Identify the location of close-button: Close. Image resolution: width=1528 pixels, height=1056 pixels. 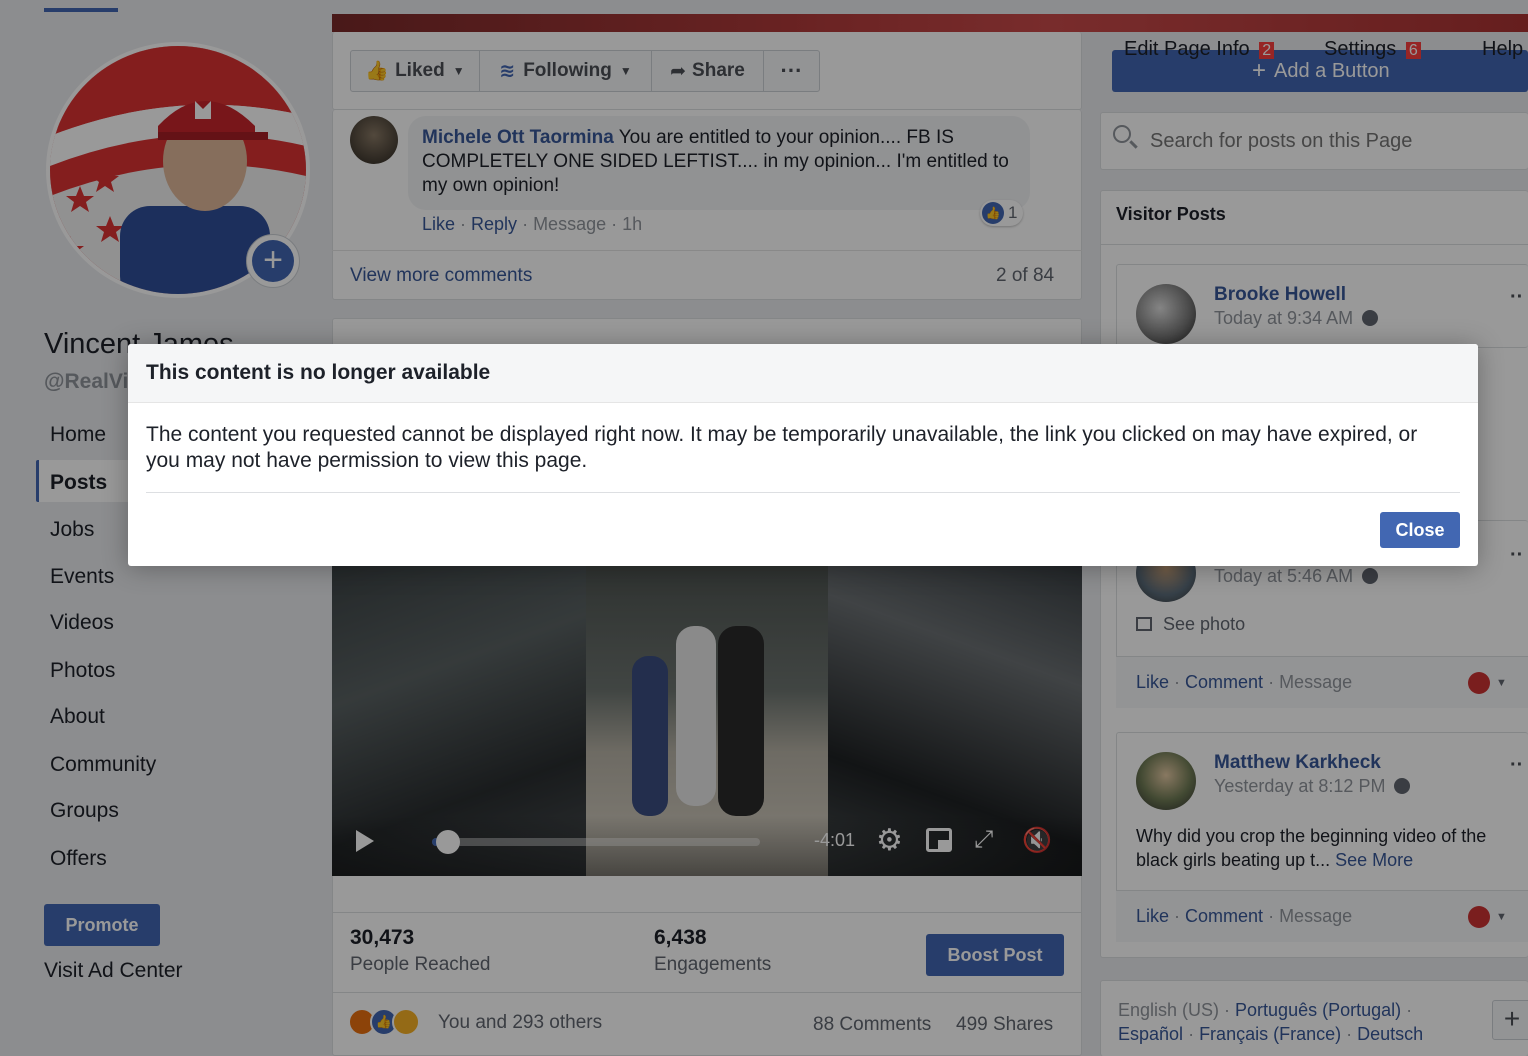
(1420, 530).